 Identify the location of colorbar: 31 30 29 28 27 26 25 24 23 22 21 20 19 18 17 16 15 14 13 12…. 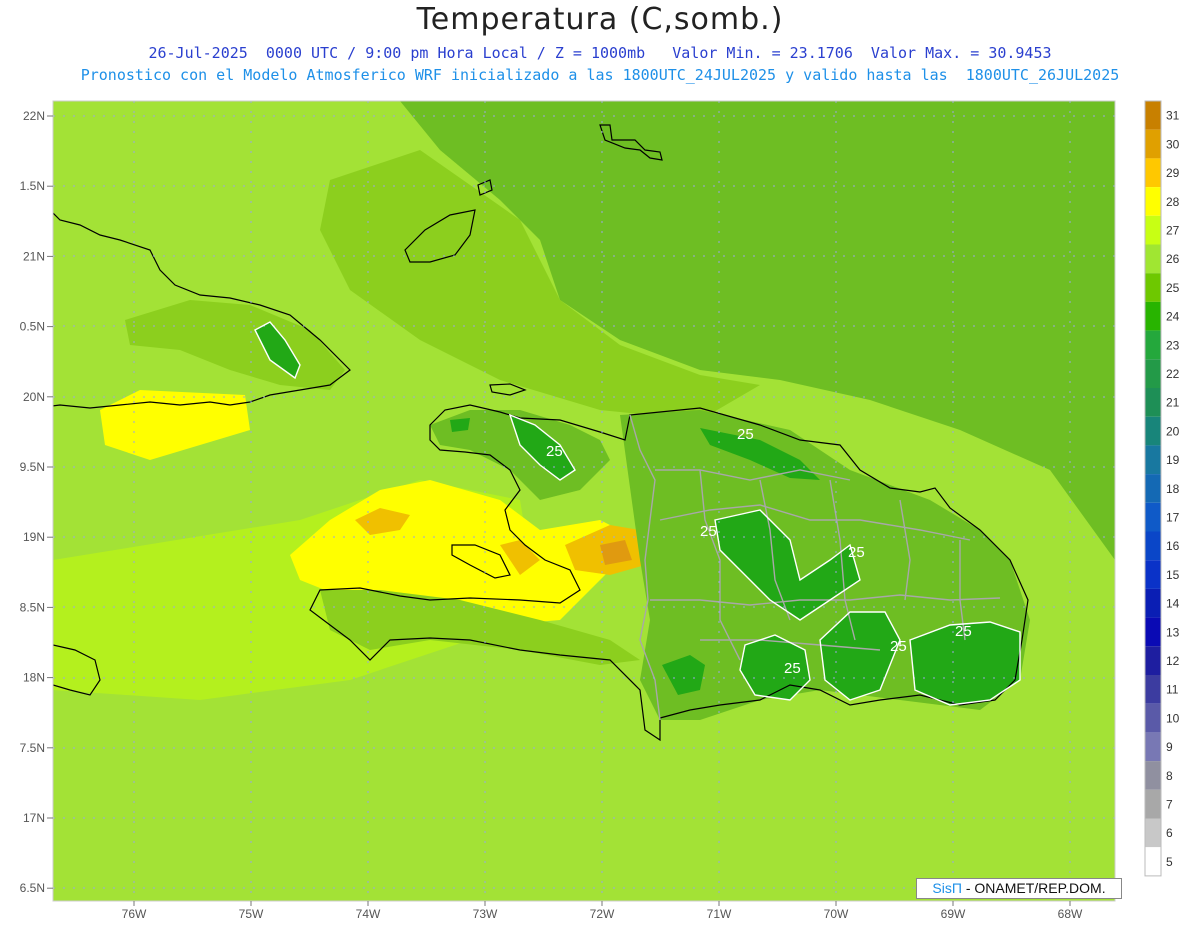
(1162, 488).